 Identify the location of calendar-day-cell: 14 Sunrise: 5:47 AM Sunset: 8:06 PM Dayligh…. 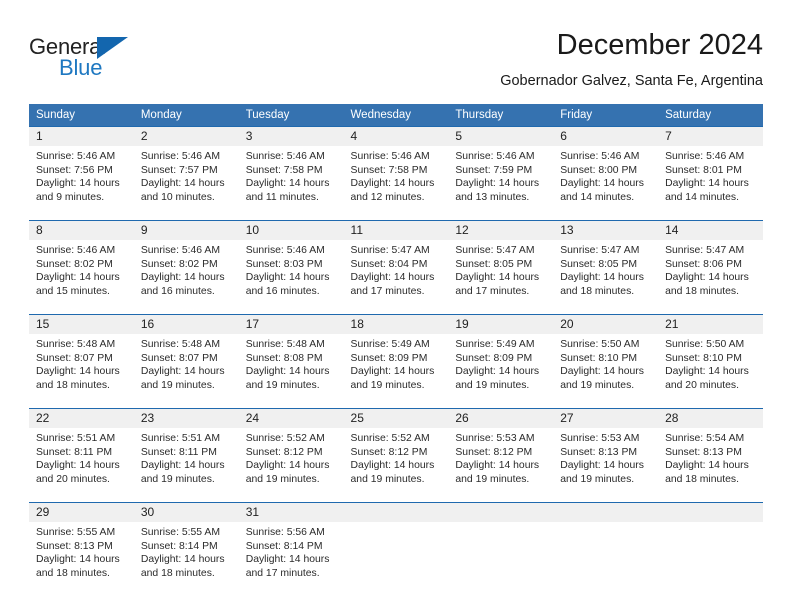
(710, 264).